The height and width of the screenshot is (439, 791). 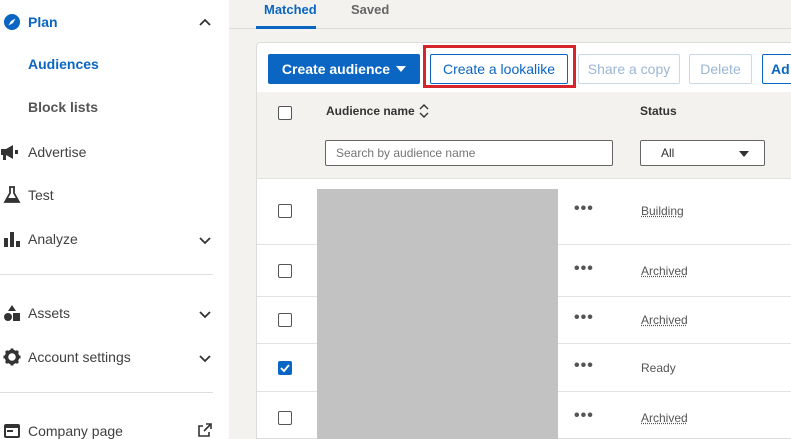 What do you see at coordinates (12, 313) in the screenshot?
I see `shapes-icon` at bounding box center [12, 313].